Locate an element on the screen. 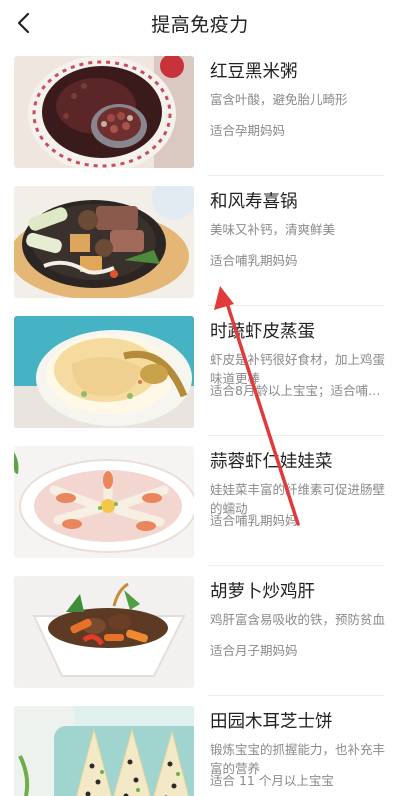 This screenshot has width=400, height=796. recipe-image-shrimp-cabbage is located at coordinates (104, 502).